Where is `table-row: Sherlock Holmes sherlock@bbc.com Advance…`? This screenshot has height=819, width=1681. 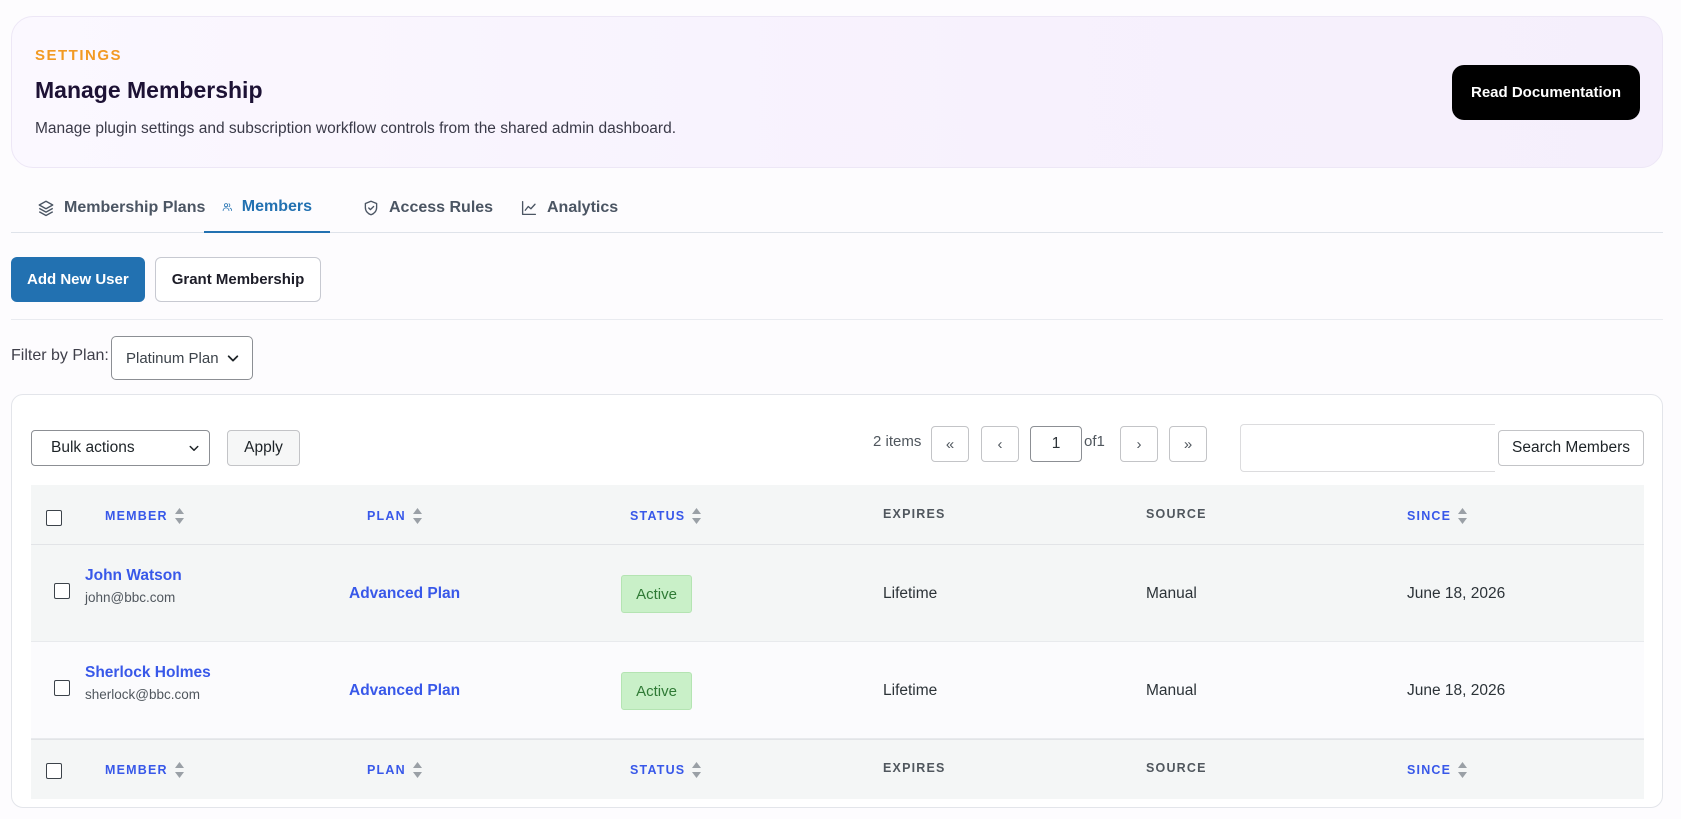 table-row: Sherlock Holmes sherlock@bbc.com Advance… is located at coordinates (837, 690).